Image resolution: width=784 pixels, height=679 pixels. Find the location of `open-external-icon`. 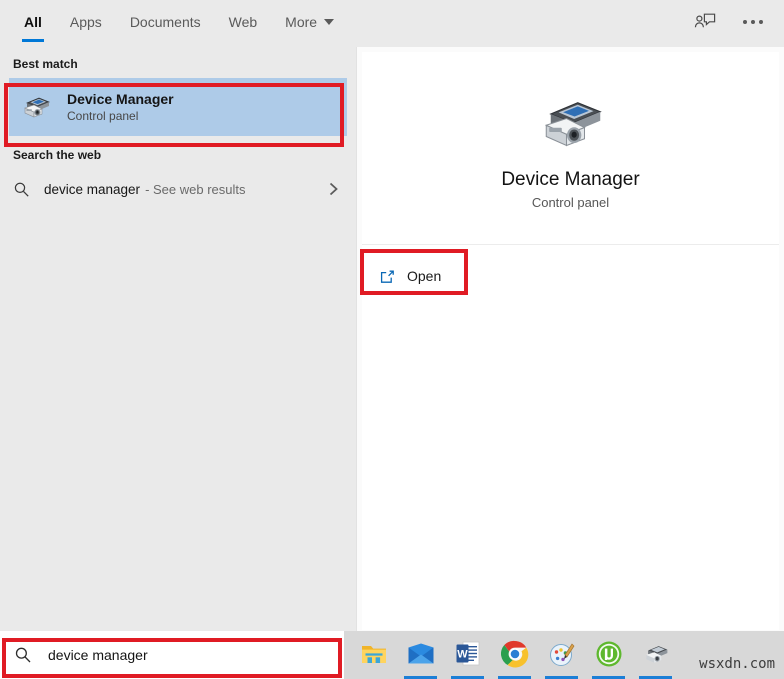

open-external-icon is located at coordinates (387, 276).